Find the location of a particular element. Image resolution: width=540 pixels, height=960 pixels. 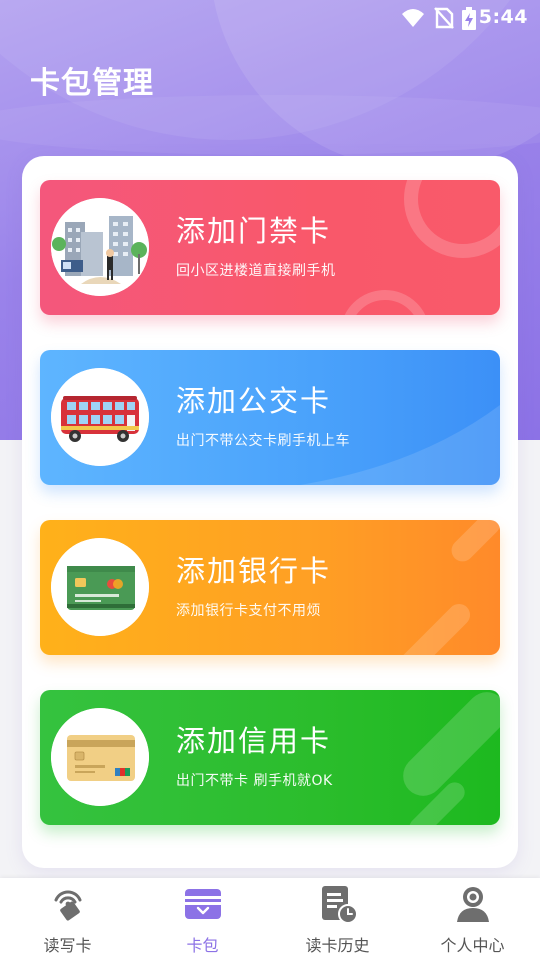

page-title: 卡包管理 is located at coordinates (92, 83).